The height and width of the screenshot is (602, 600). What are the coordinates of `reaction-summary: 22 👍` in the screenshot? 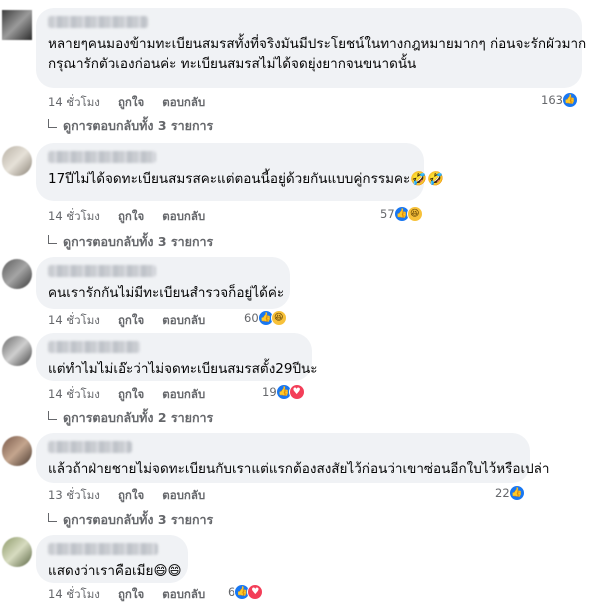 It's located at (510, 493).